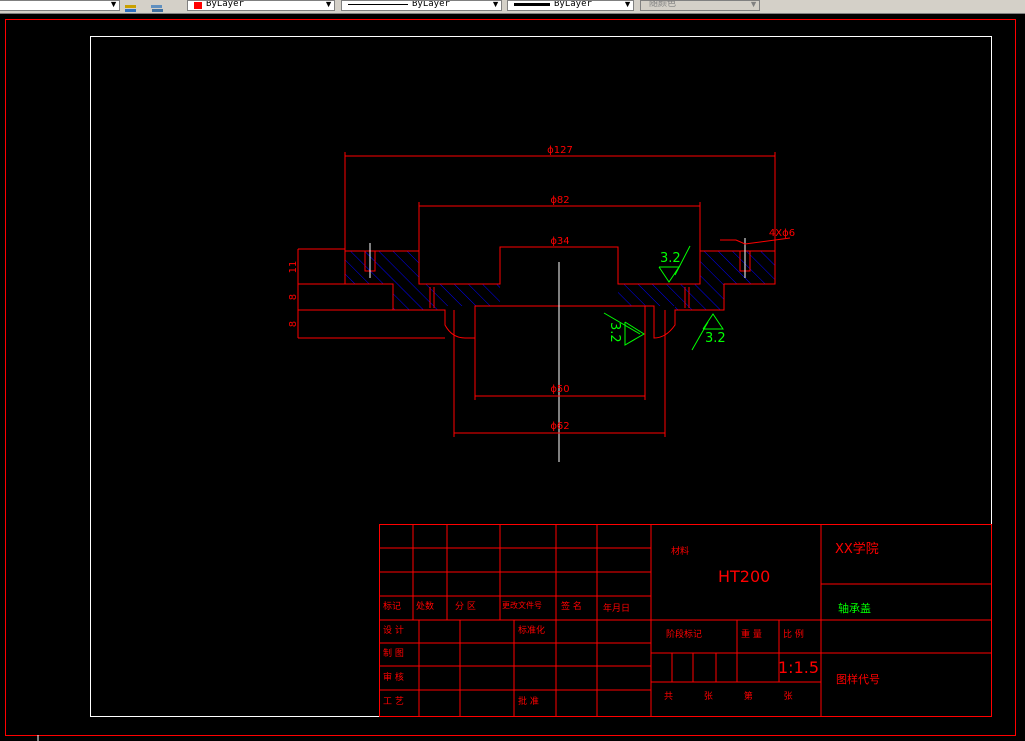 The image size is (1025, 741). What do you see at coordinates (531, 630) in the screenshot?
I see `label-standardize: 标准化` at bounding box center [531, 630].